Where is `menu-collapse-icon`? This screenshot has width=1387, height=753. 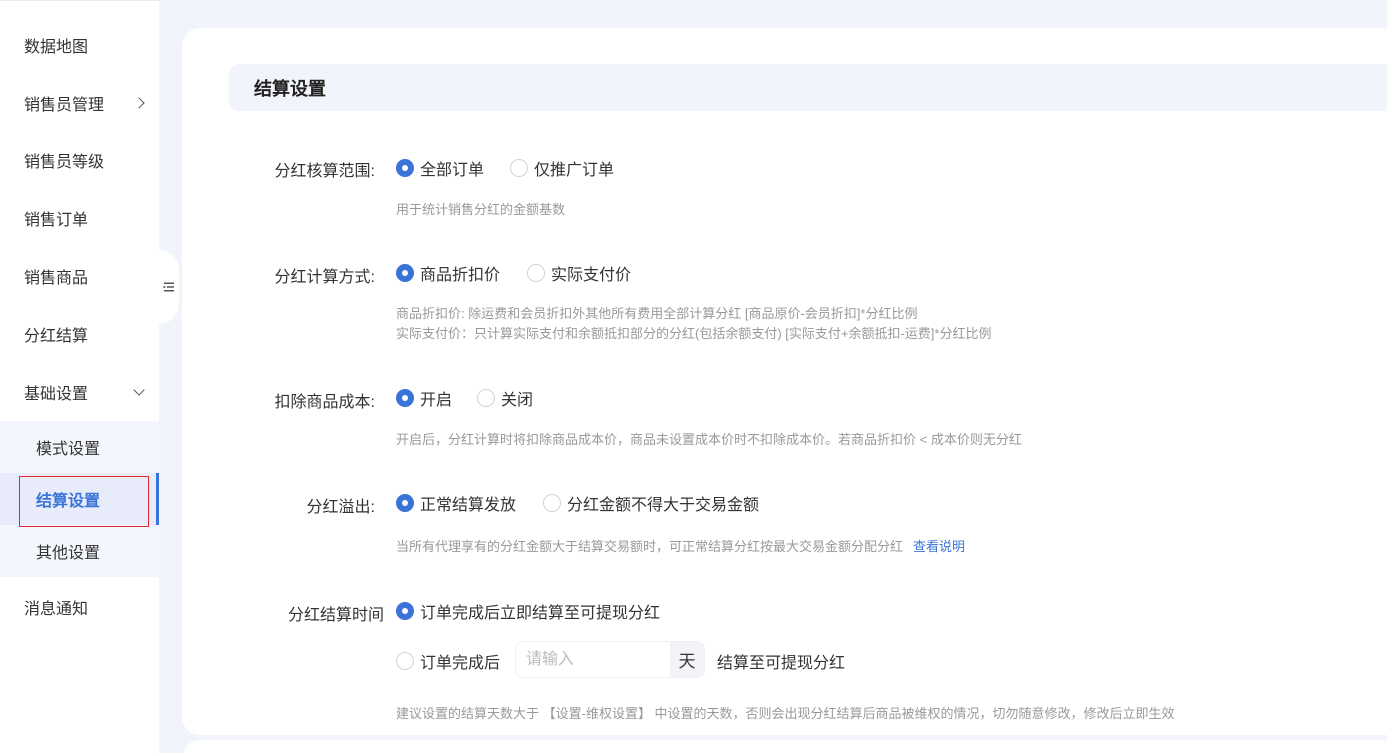
menu-collapse-icon is located at coordinates (168, 287).